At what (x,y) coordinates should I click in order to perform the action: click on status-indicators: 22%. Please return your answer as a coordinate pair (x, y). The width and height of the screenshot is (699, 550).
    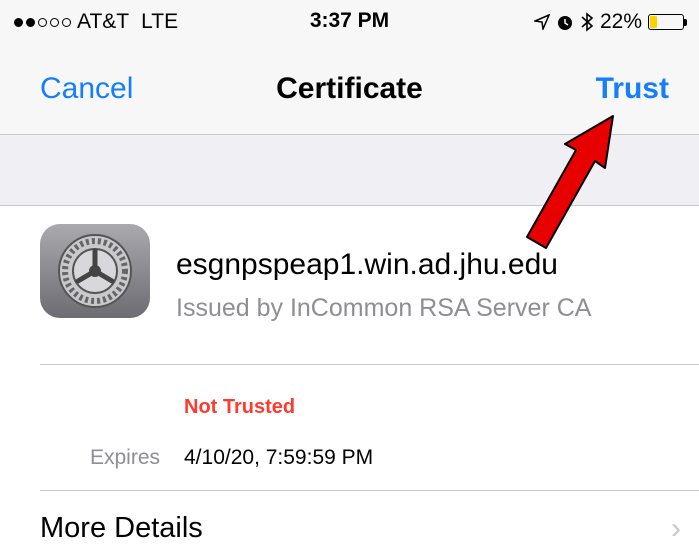
    Looking at the image, I should click on (610, 22).